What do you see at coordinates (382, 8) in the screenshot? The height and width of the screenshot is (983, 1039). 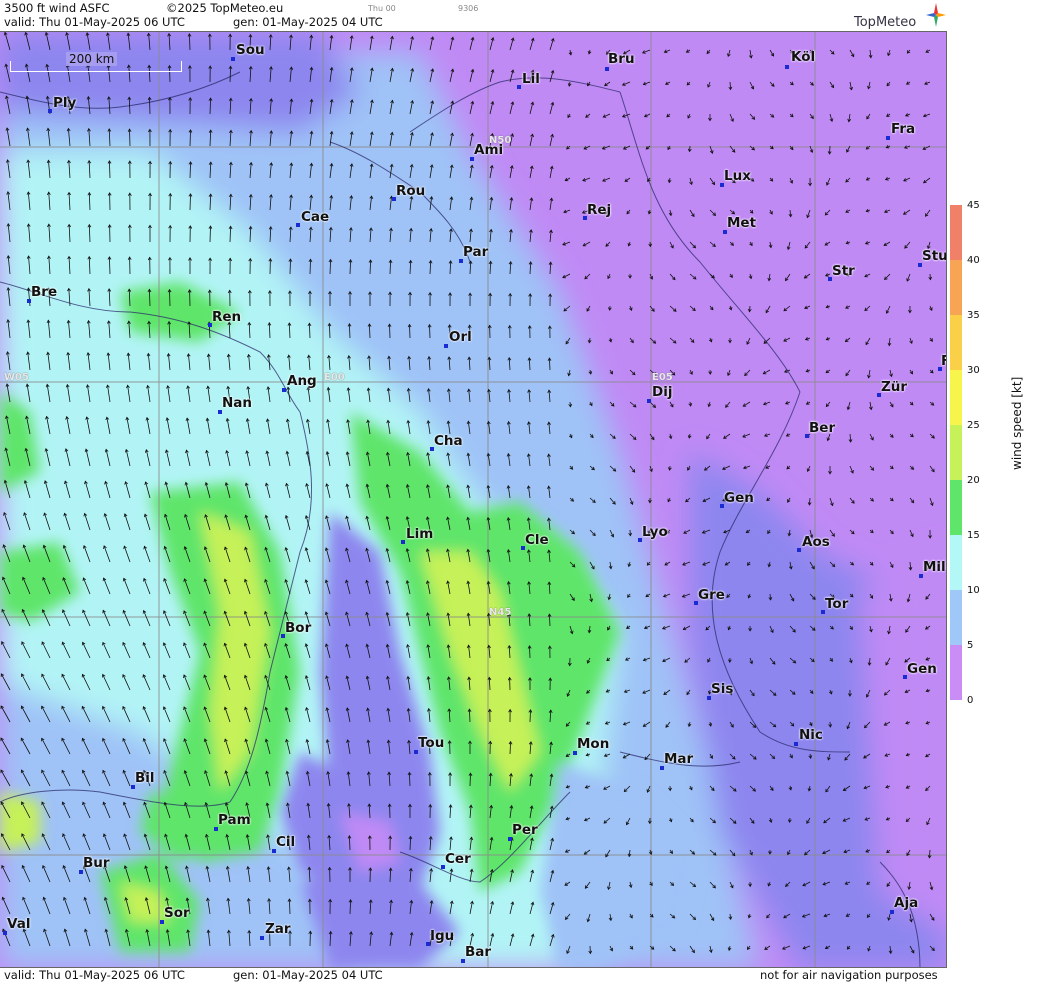 I see `forecast-day: Thu 00` at bounding box center [382, 8].